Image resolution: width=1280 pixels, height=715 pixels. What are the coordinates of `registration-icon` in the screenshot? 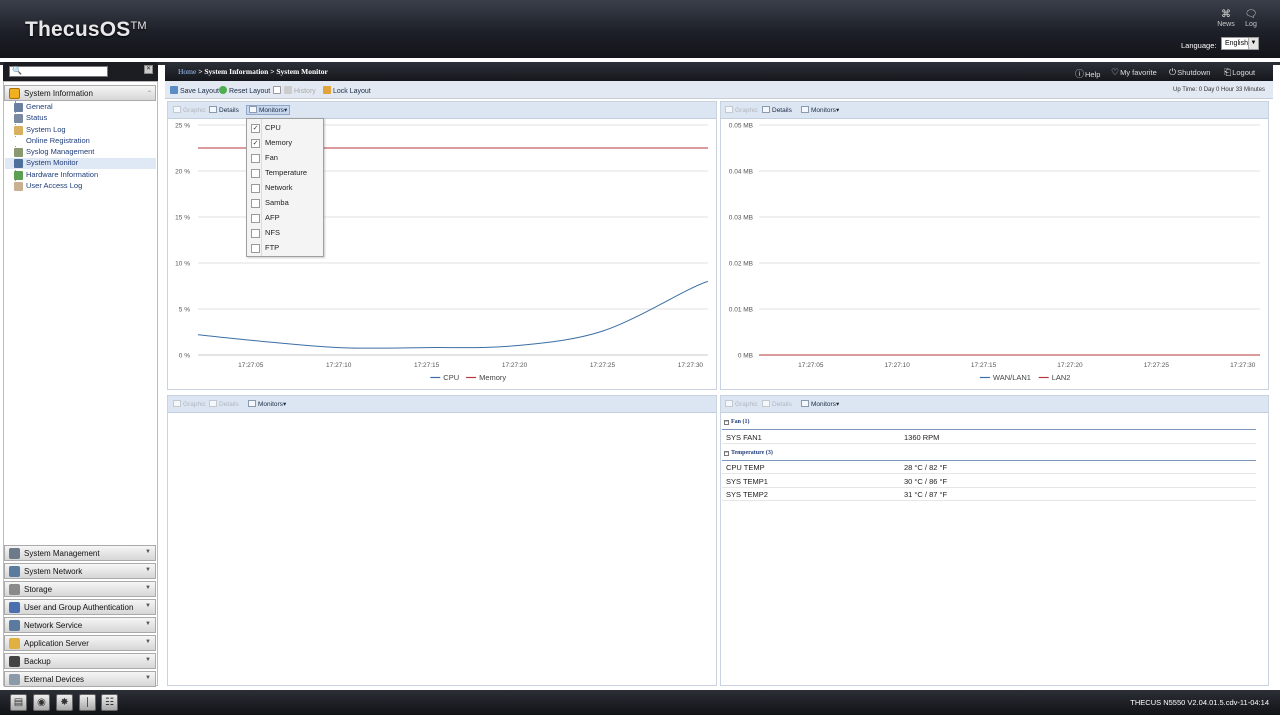 It's located at (18, 141).